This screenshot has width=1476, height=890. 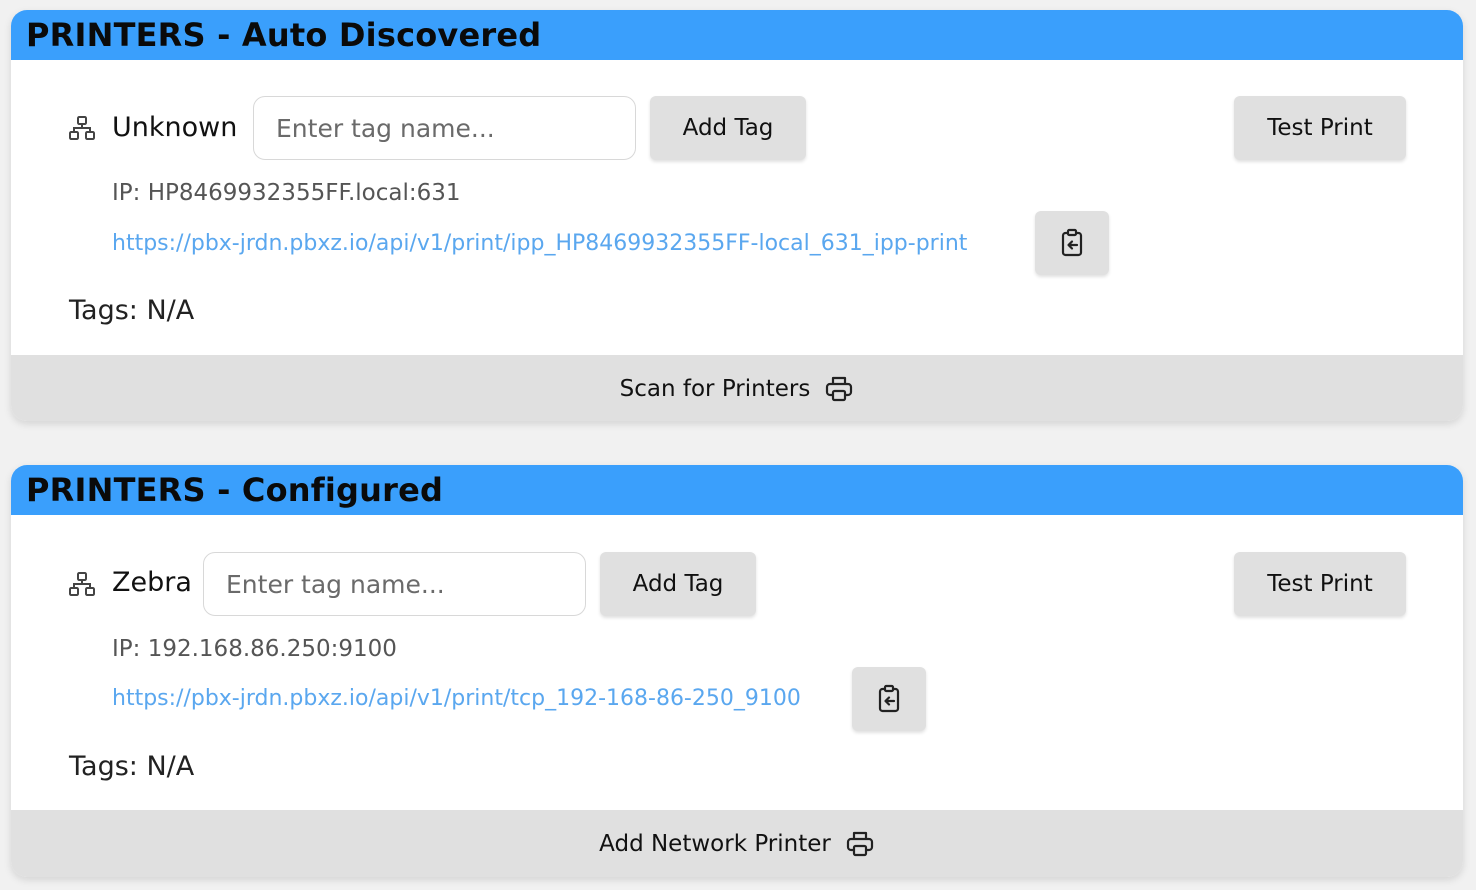 What do you see at coordinates (737, 35) in the screenshot?
I see `panel-header: PRINTERS - Auto Discovered` at bounding box center [737, 35].